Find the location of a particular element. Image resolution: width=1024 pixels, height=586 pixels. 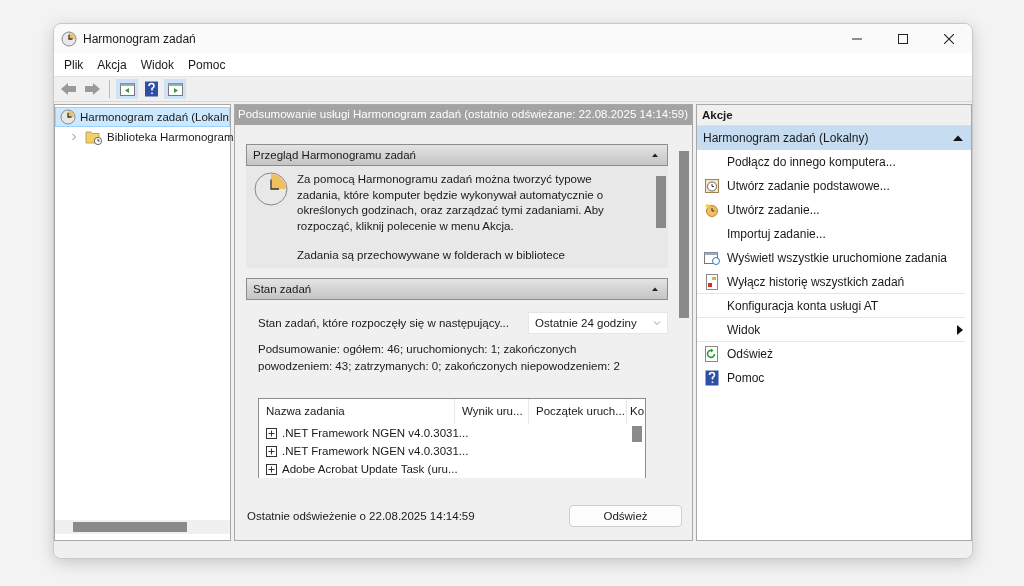

calendar-clock-icon is located at coordinates (712, 186).